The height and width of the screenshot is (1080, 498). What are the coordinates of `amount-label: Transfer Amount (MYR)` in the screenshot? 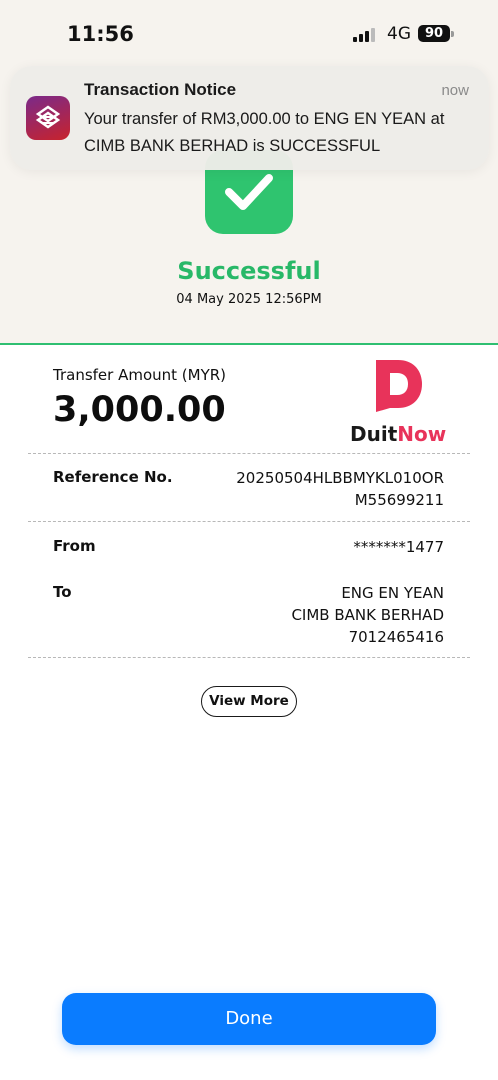 It's located at (140, 375).